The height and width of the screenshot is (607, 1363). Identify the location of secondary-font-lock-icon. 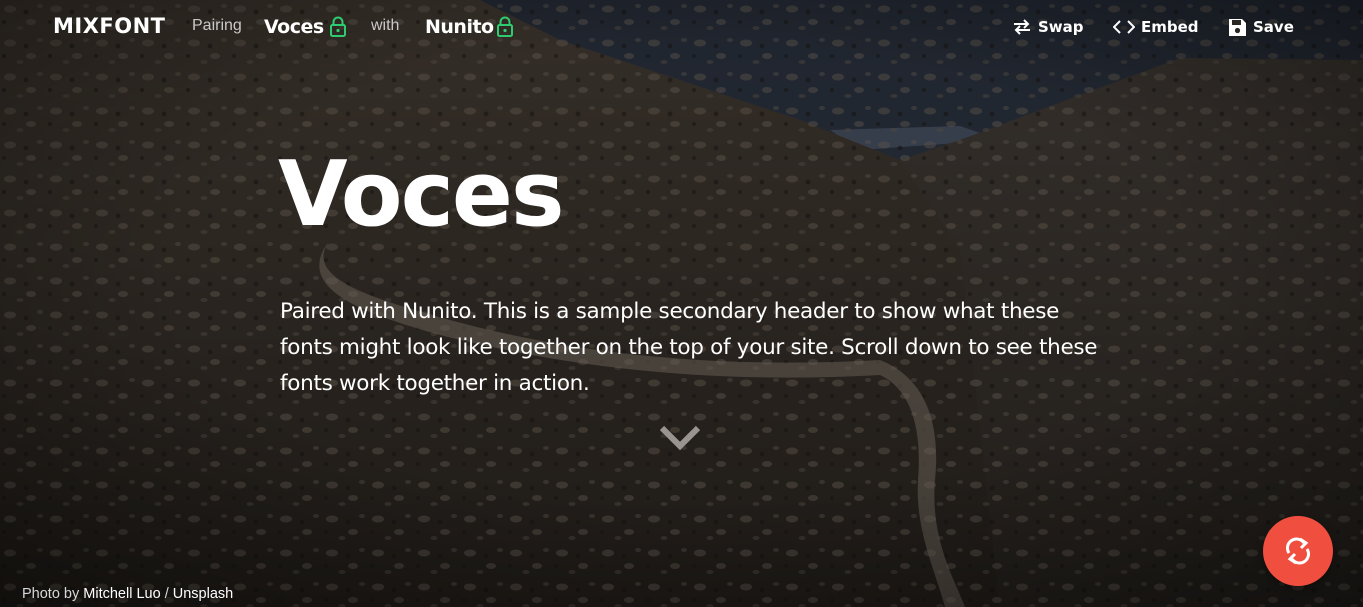
(505, 27).